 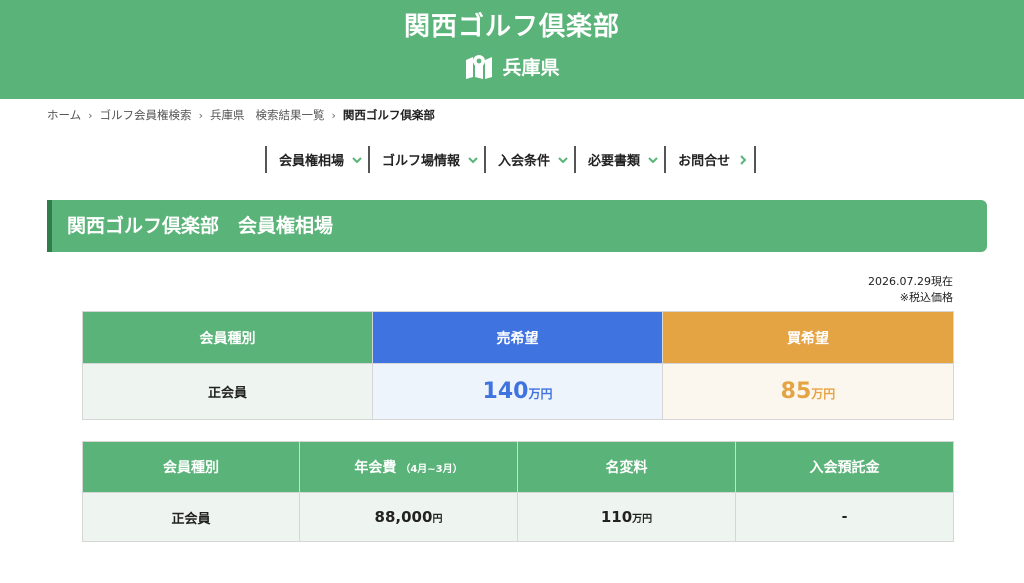 What do you see at coordinates (808, 337) in the screenshot?
I see `header-buy: 買希望` at bounding box center [808, 337].